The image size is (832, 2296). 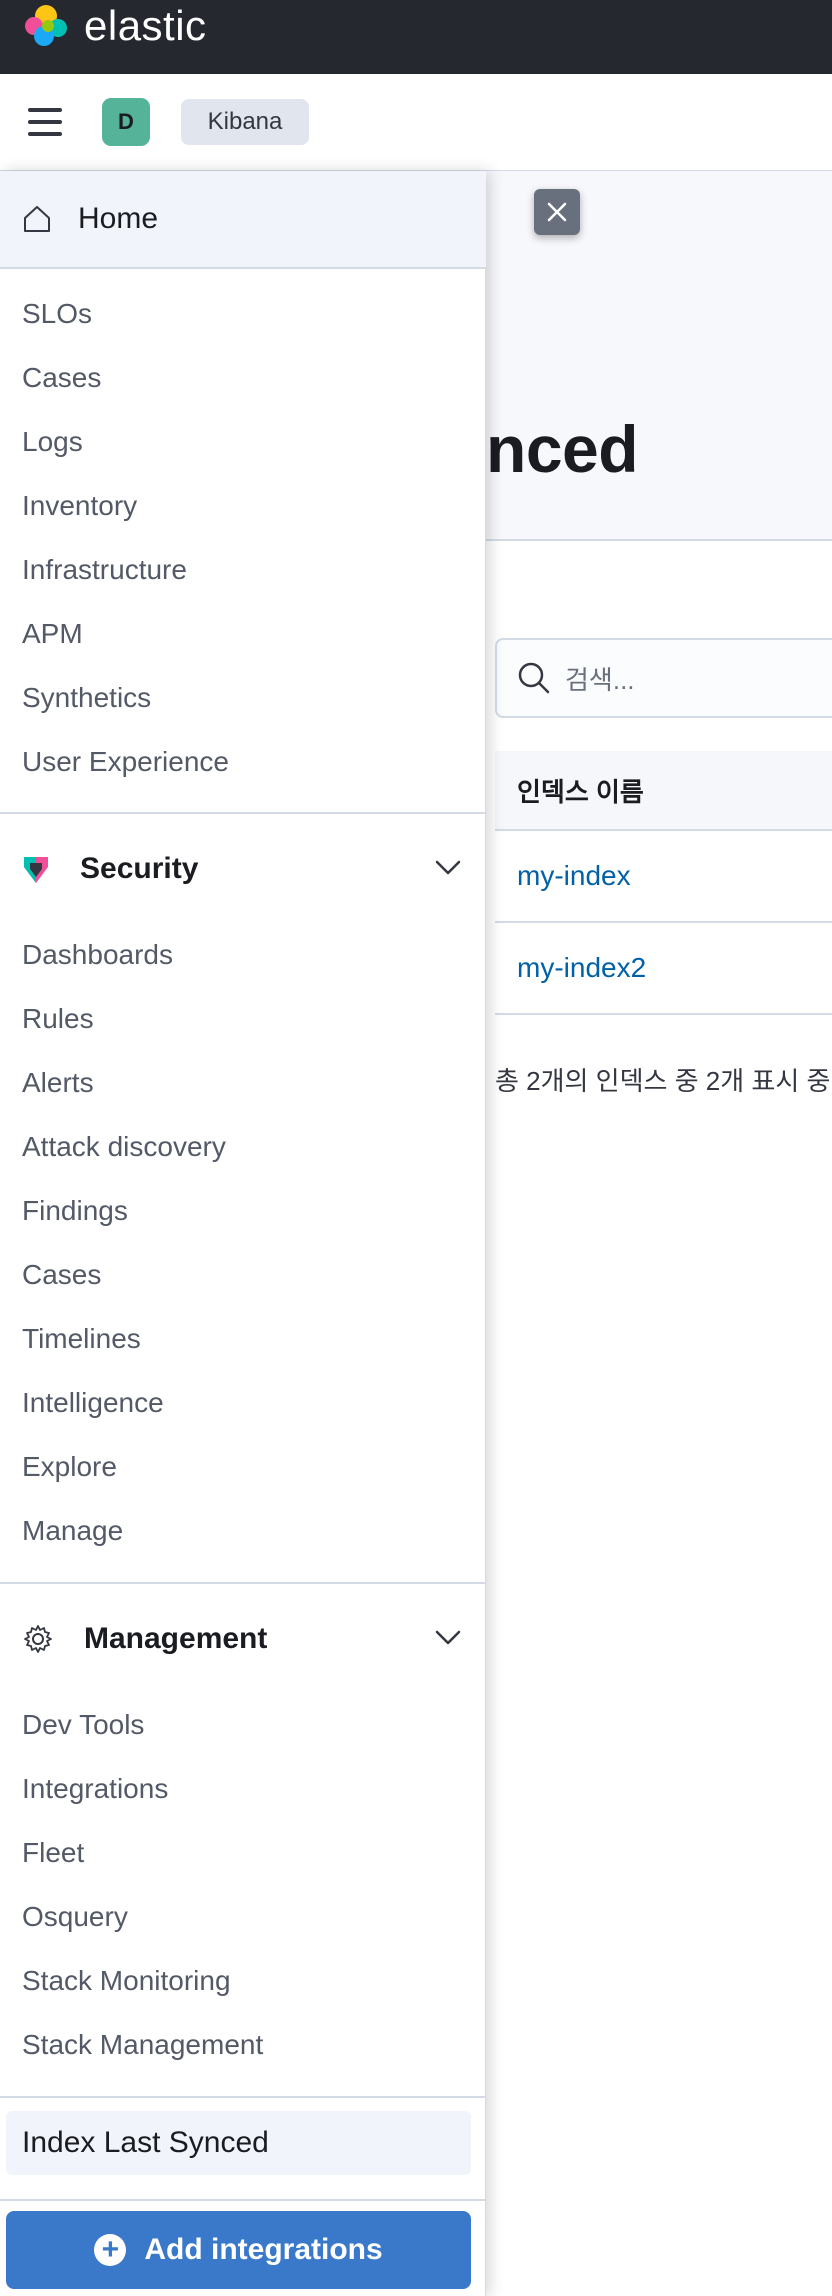 I want to click on nav-item-fleet: Fleet, so click(x=53, y=1853).